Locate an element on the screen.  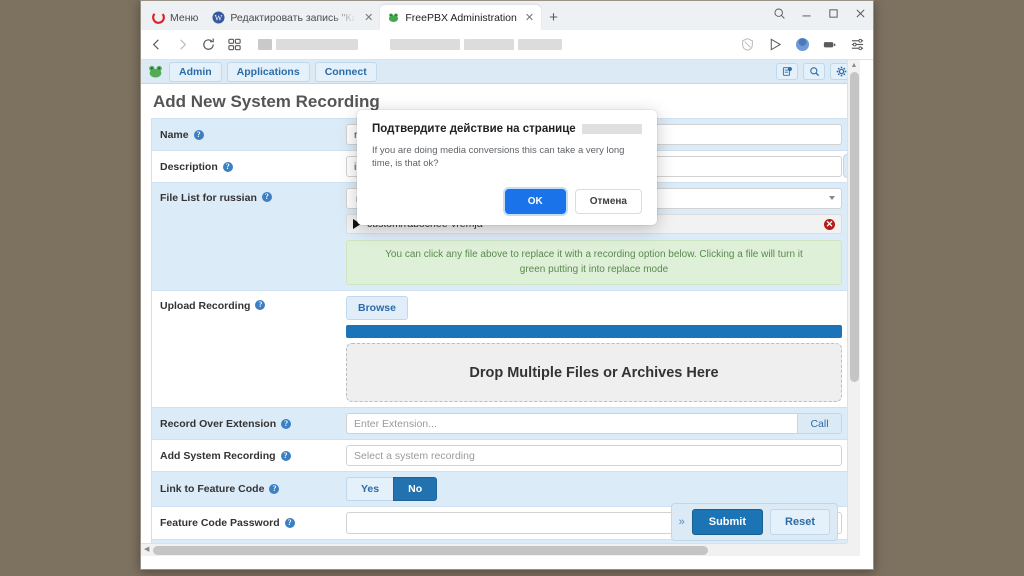
nav-right-icons is located at coordinates (815, 71).